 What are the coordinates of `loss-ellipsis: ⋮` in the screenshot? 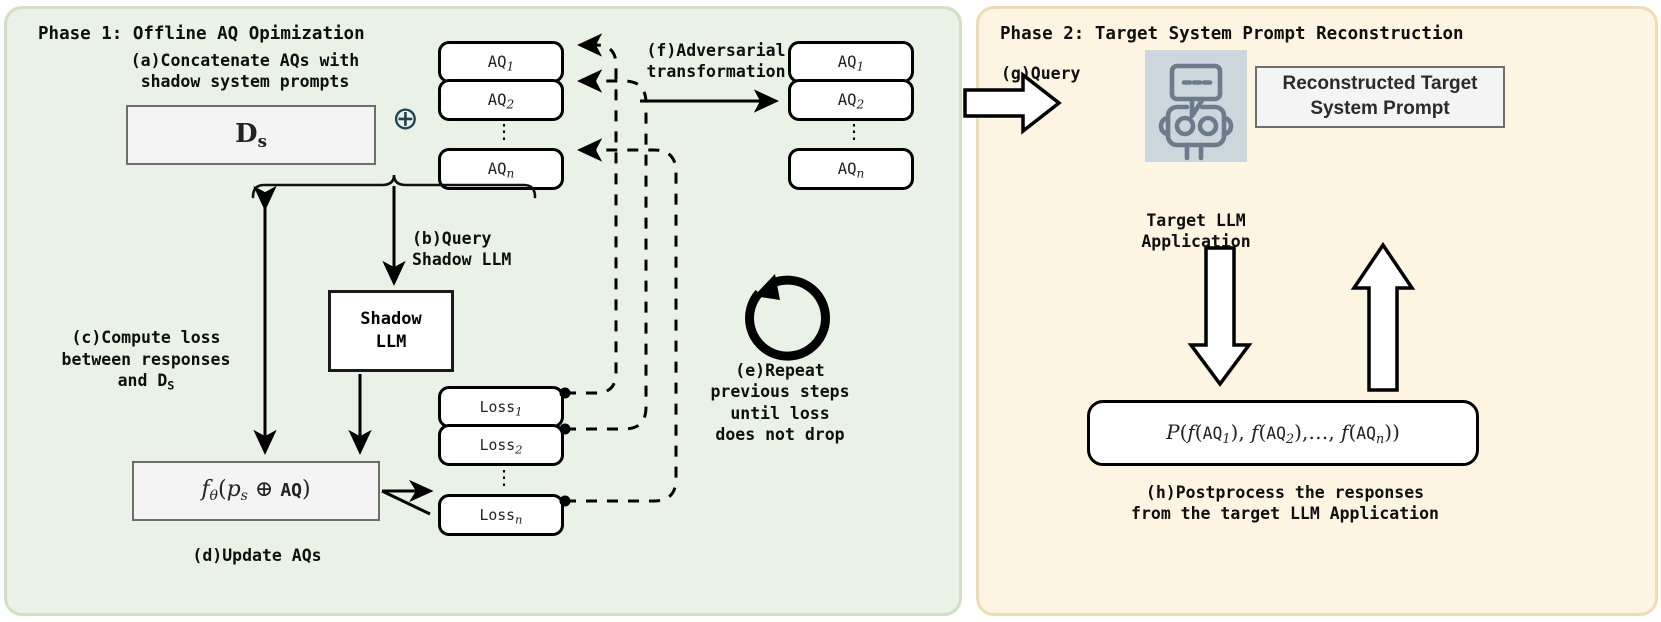 It's located at (504, 477).